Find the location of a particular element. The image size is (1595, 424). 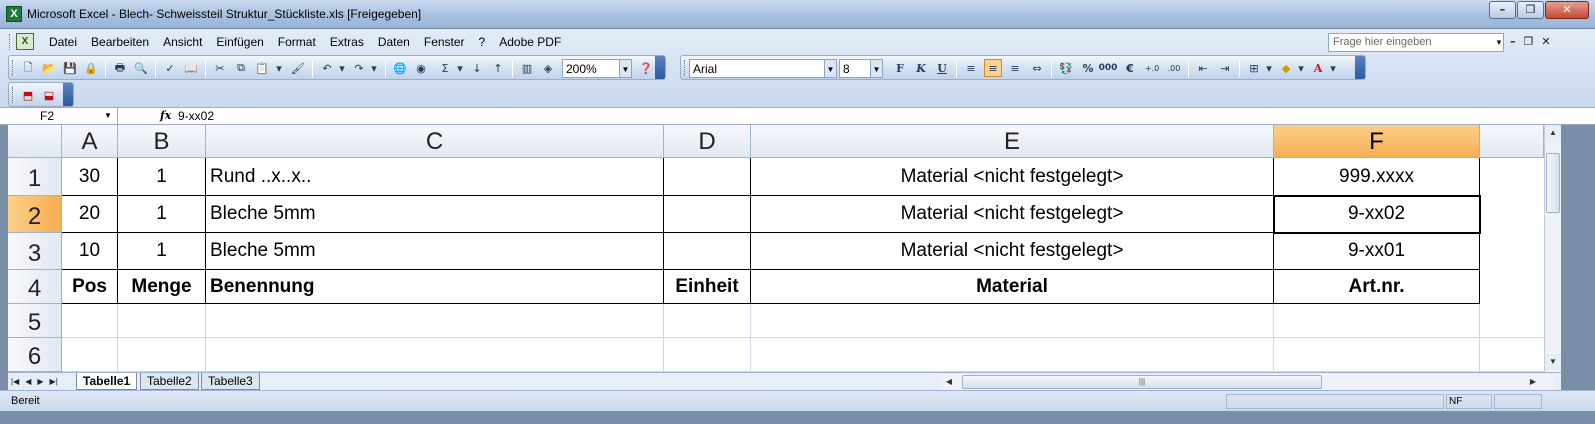

cell-b1: 1 is located at coordinates (161, 176).